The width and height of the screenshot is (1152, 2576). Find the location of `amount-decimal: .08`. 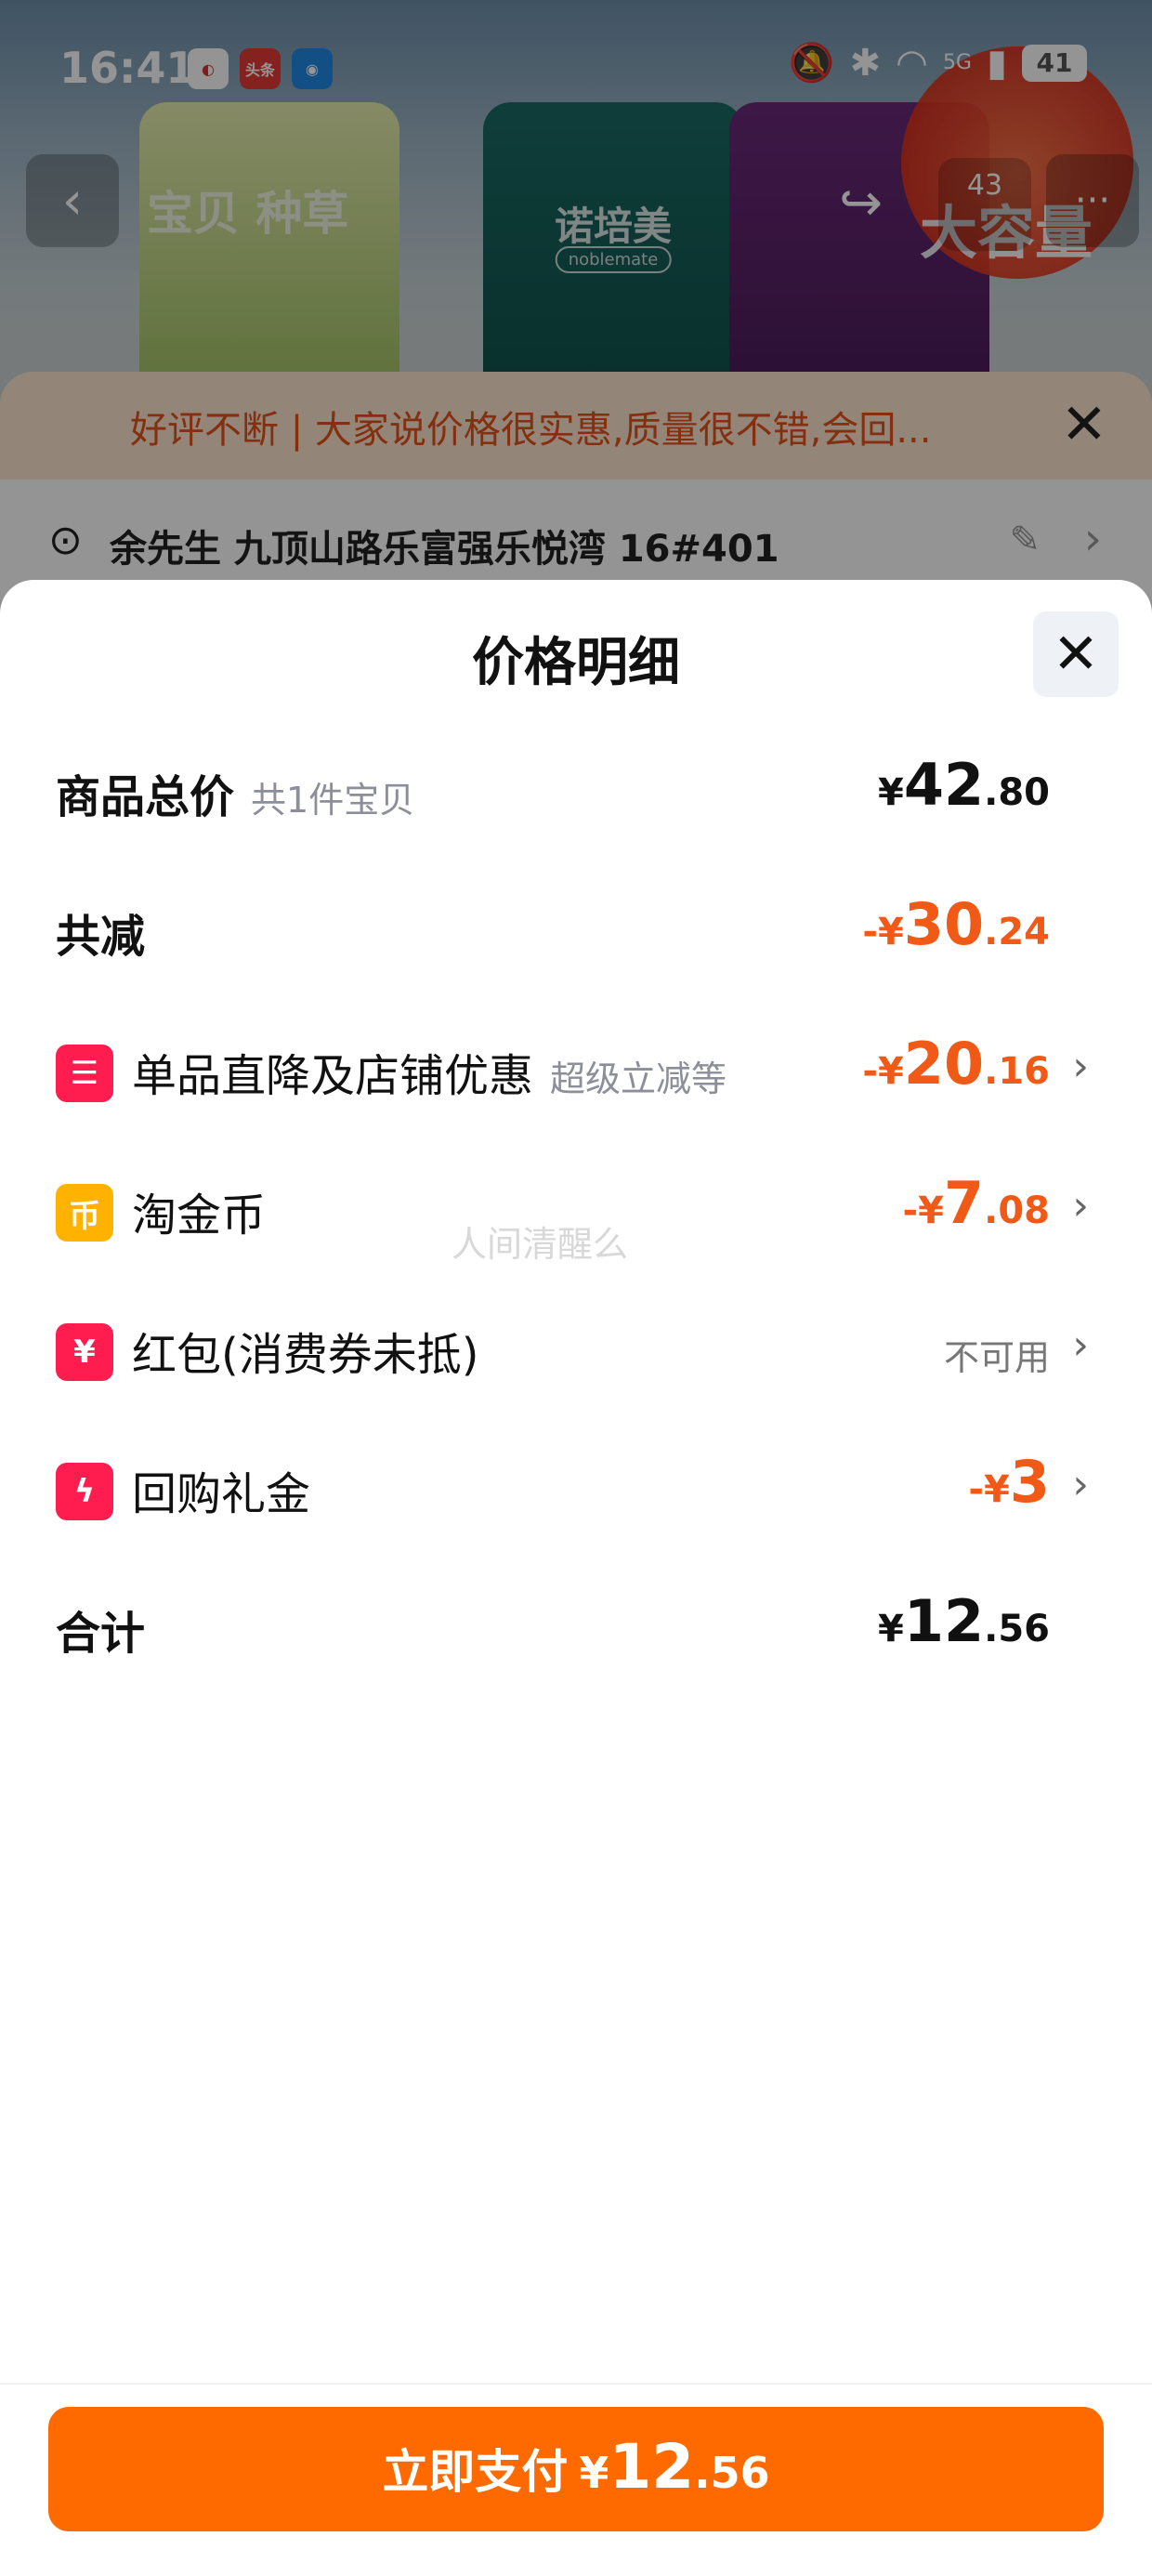

amount-decimal: .08 is located at coordinates (1017, 1210).